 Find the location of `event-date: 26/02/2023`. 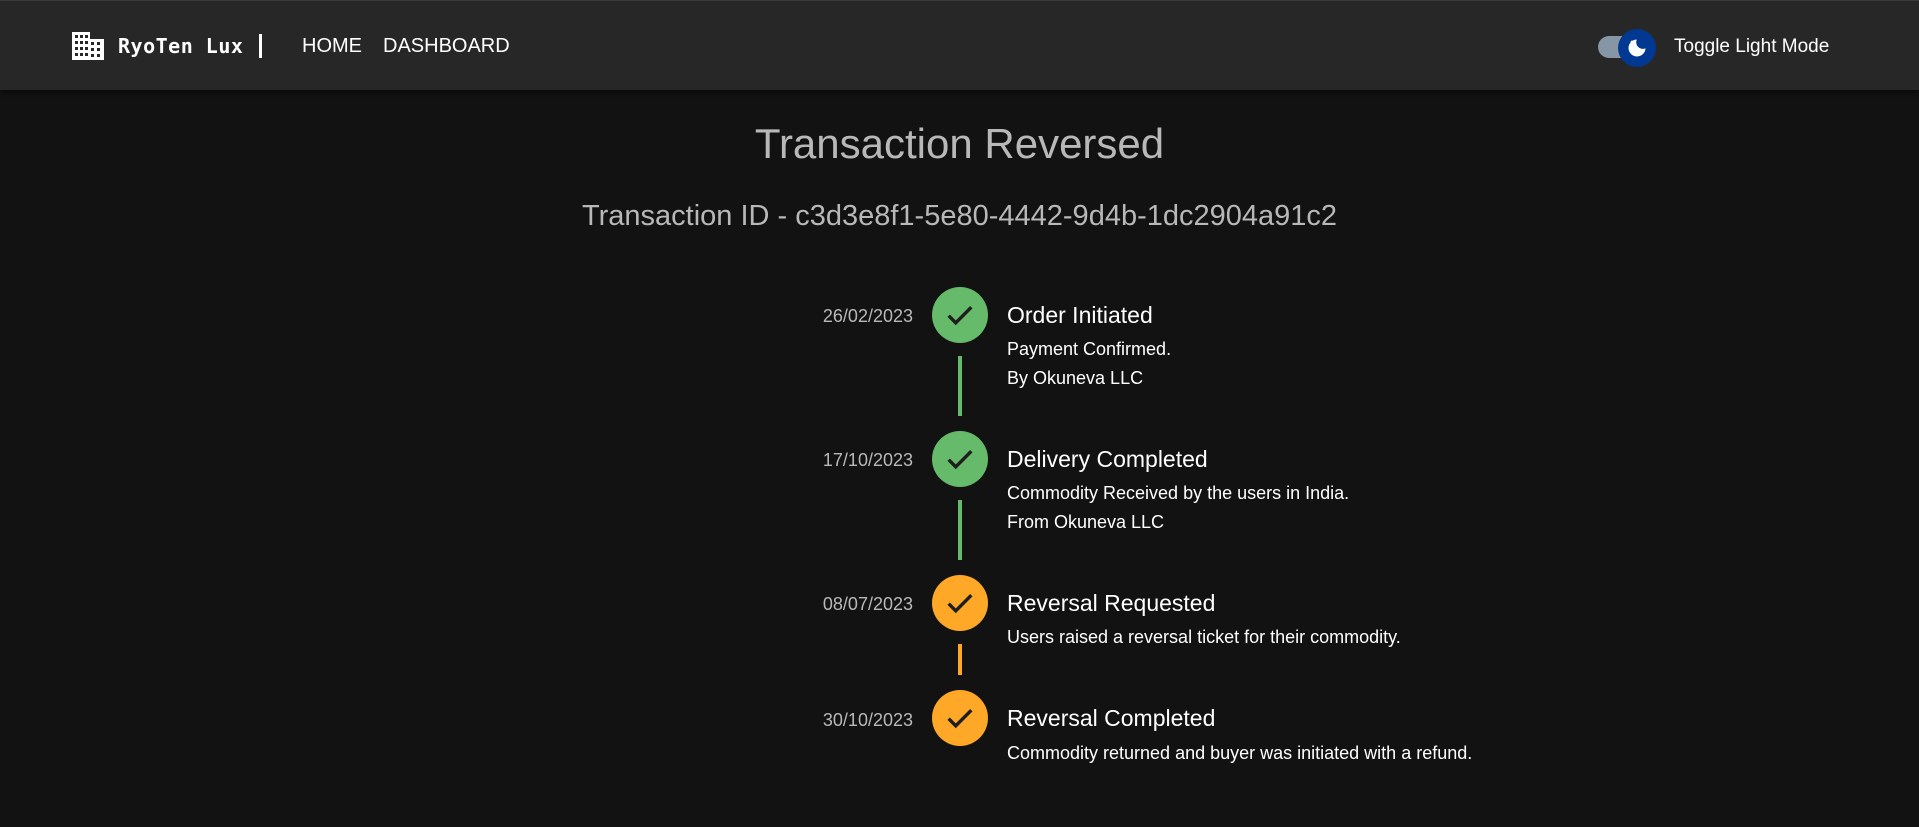

event-date: 26/02/2023 is located at coordinates (867, 316).